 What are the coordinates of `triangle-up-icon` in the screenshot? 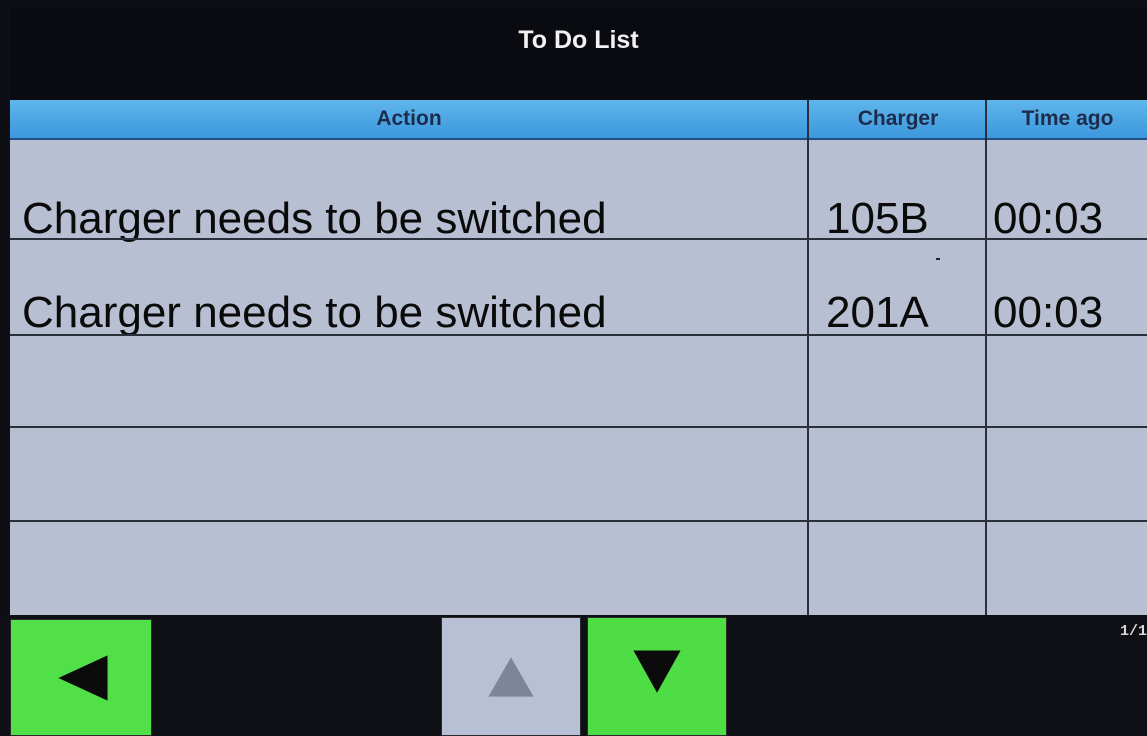 It's located at (511, 677).